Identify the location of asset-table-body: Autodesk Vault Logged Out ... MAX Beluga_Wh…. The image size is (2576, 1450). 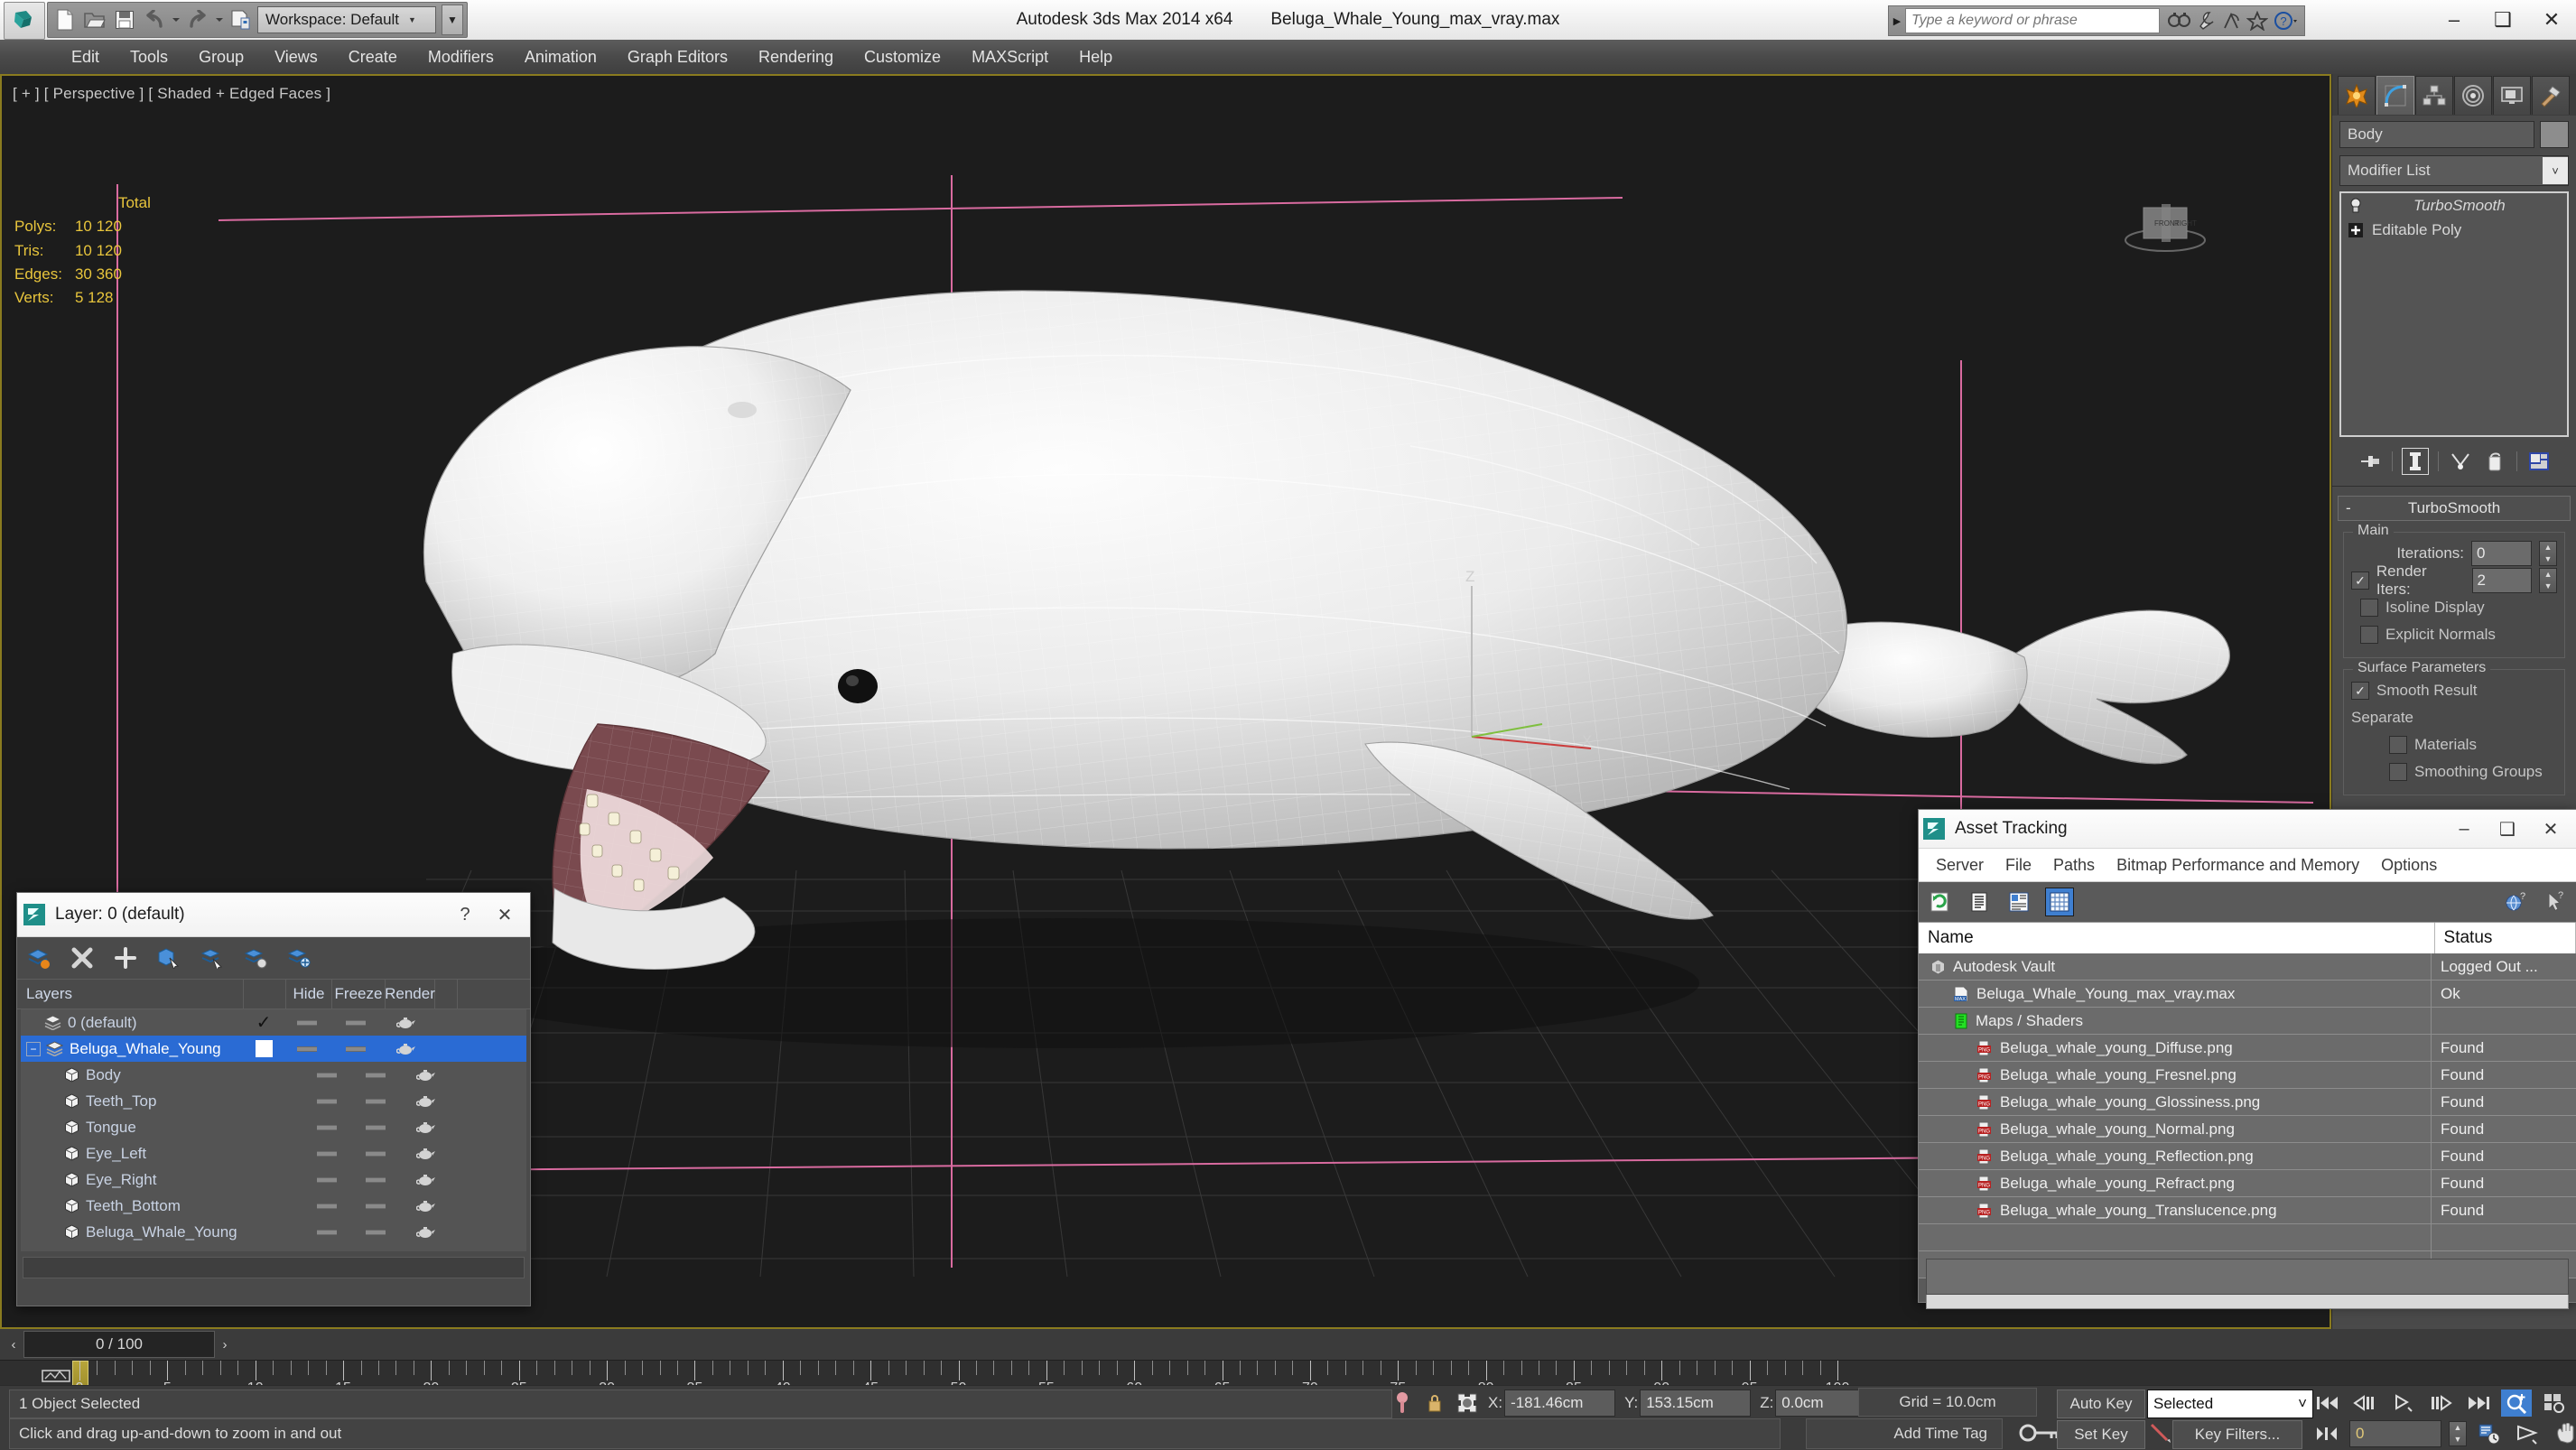
(2247, 1115).